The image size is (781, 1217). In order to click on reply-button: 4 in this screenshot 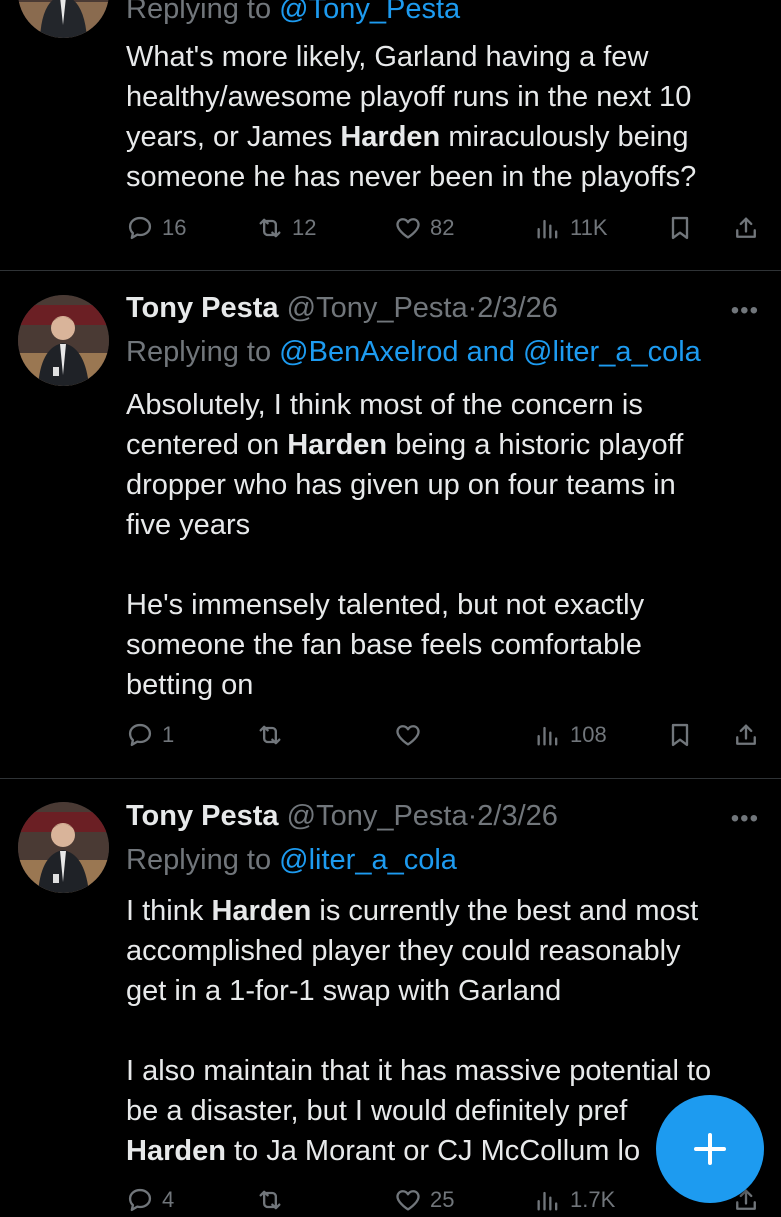, I will do `click(150, 1200)`.